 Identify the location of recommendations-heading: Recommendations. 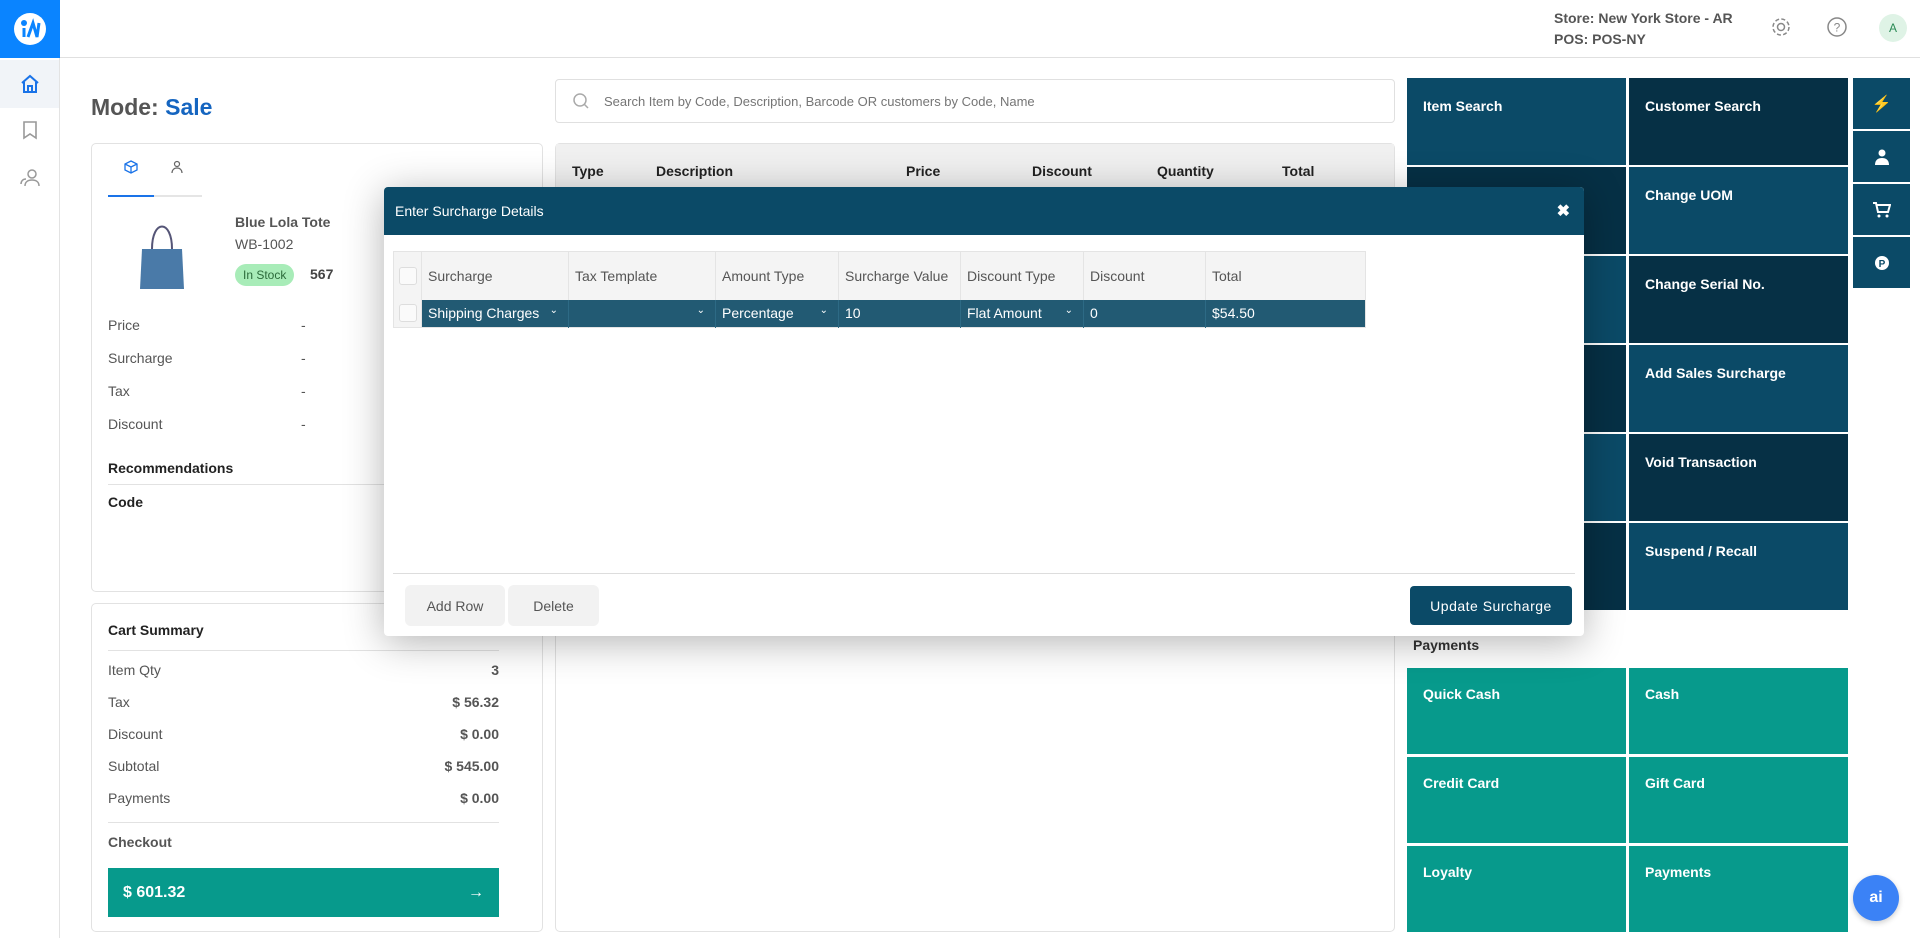
(171, 468).